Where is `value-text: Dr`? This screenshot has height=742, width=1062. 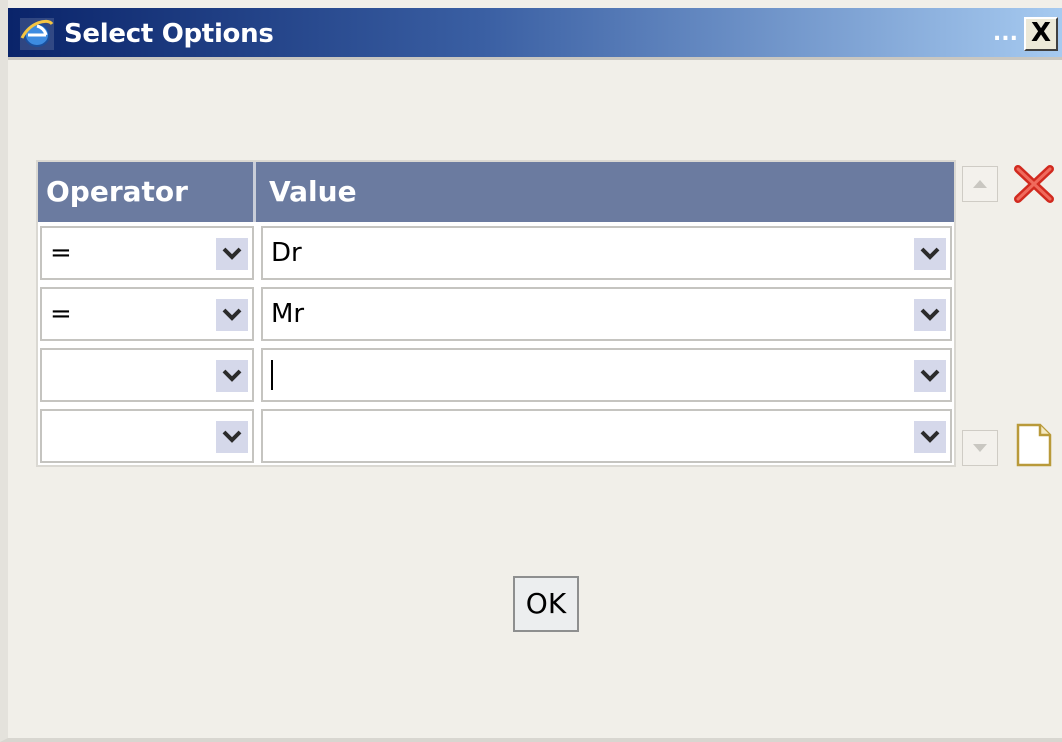
value-text: Dr is located at coordinates (286, 253).